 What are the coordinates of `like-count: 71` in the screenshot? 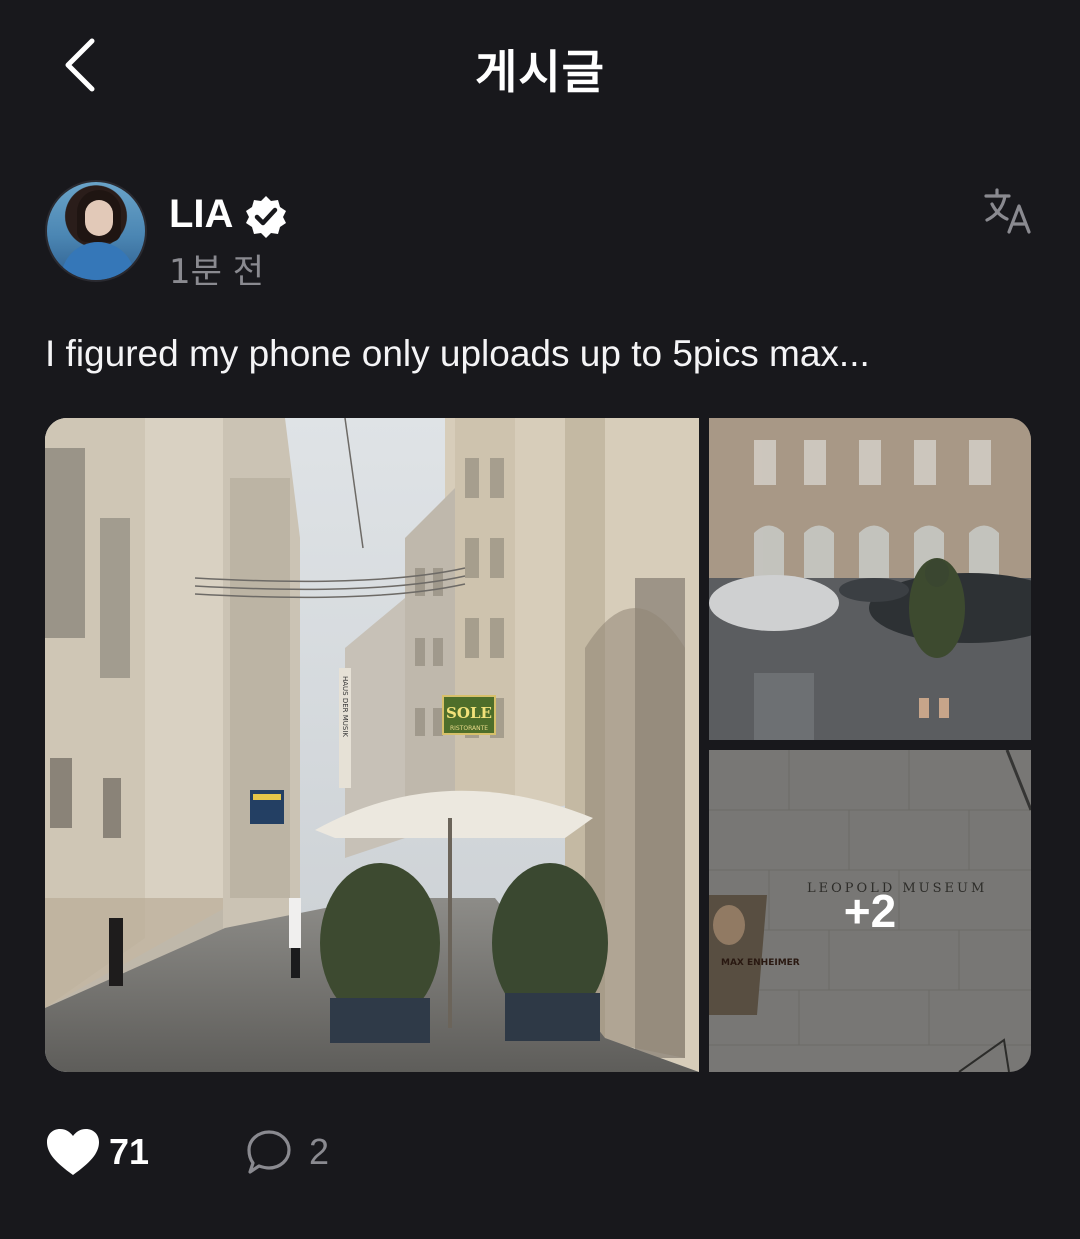 It's located at (129, 1151).